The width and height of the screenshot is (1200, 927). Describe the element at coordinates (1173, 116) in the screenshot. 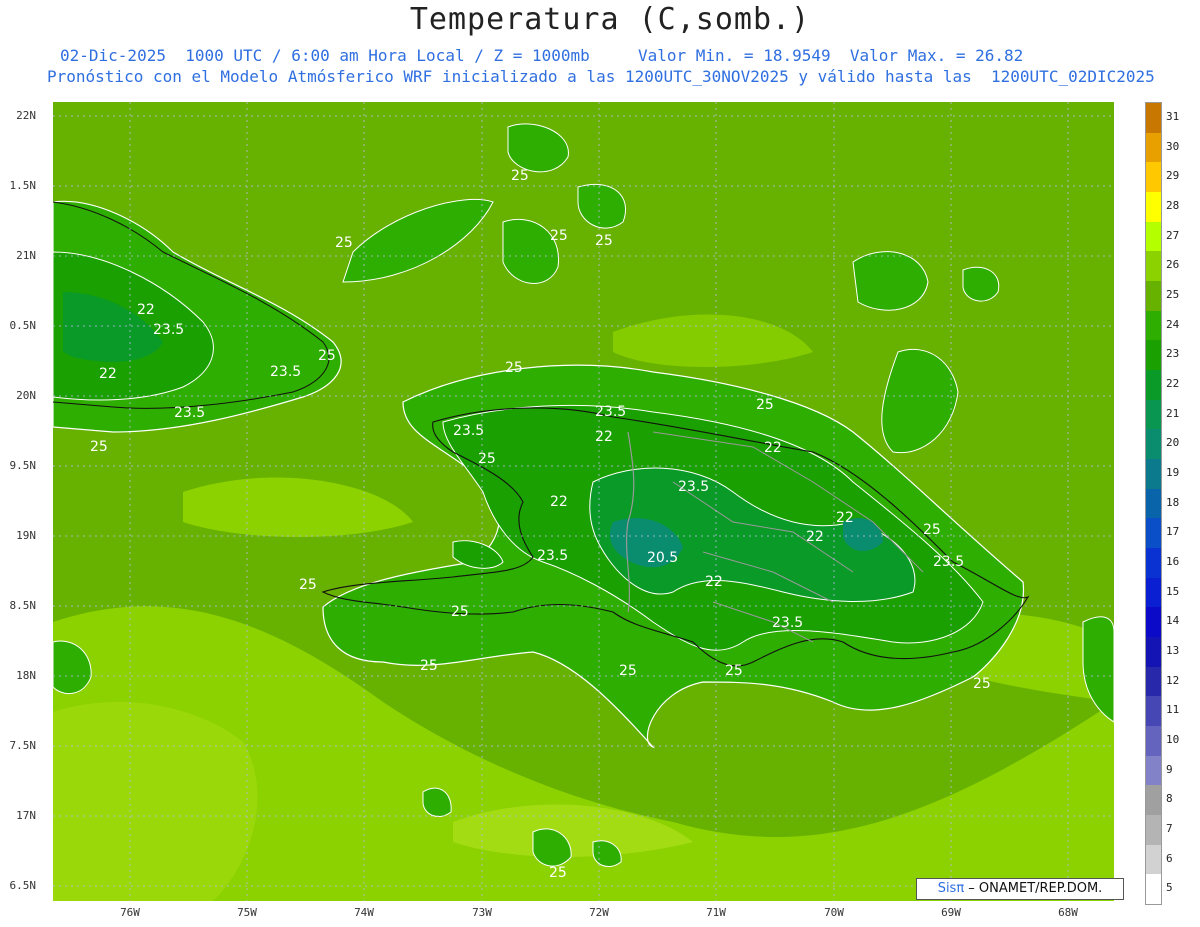

I see `colorbar-label: 31` at that location.